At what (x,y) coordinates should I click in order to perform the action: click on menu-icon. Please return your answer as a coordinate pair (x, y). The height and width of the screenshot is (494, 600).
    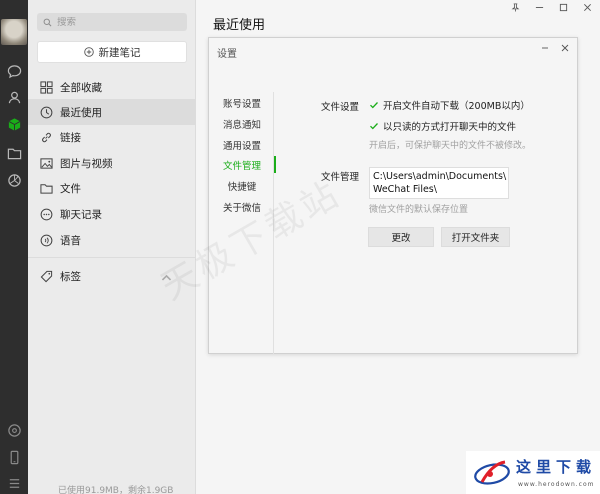
    Looking at the image, I should click on (14, 483).